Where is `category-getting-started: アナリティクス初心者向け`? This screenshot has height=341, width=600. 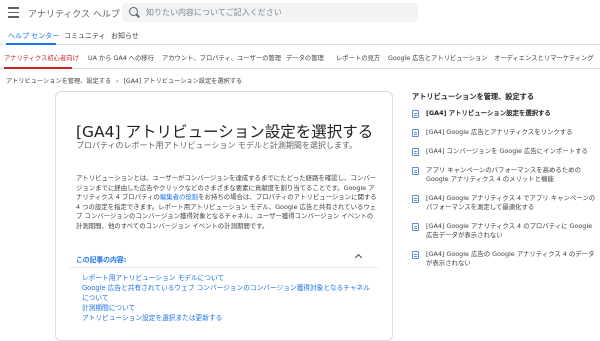 category-getting-started: アナリティクス初心者向け is located at coordinates (41, 57).